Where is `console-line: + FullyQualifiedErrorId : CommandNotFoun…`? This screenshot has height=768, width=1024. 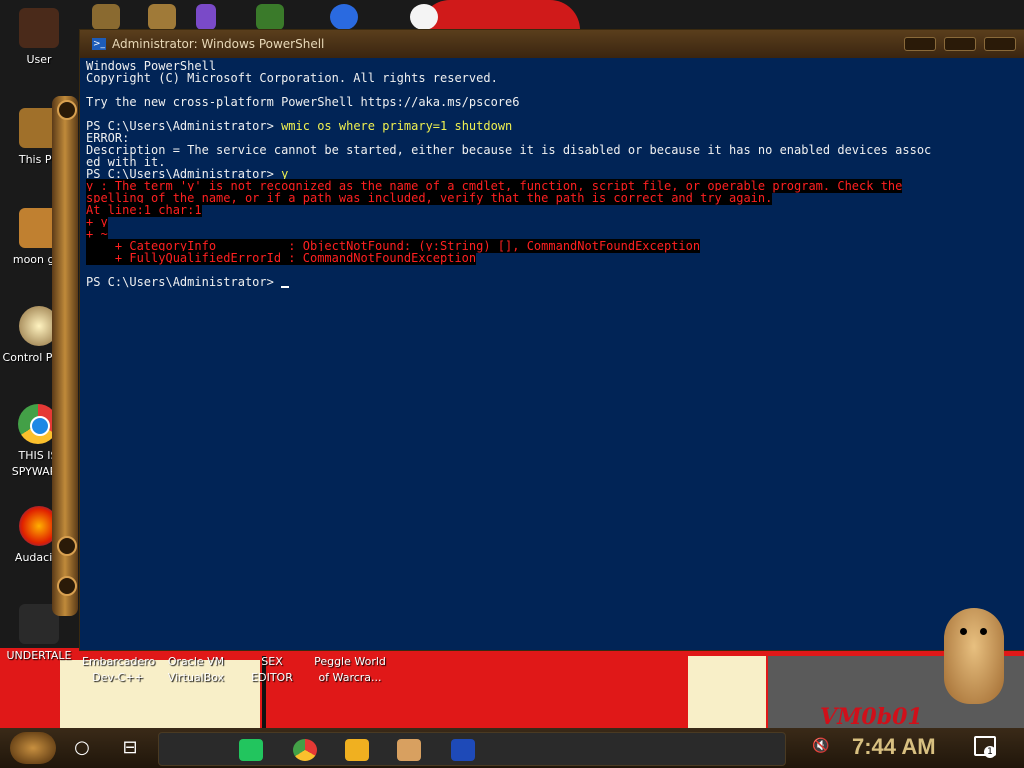 console-line: + FullyQualifiedErrorId : CommandNotFoun… is located at coordinates (552, 258).